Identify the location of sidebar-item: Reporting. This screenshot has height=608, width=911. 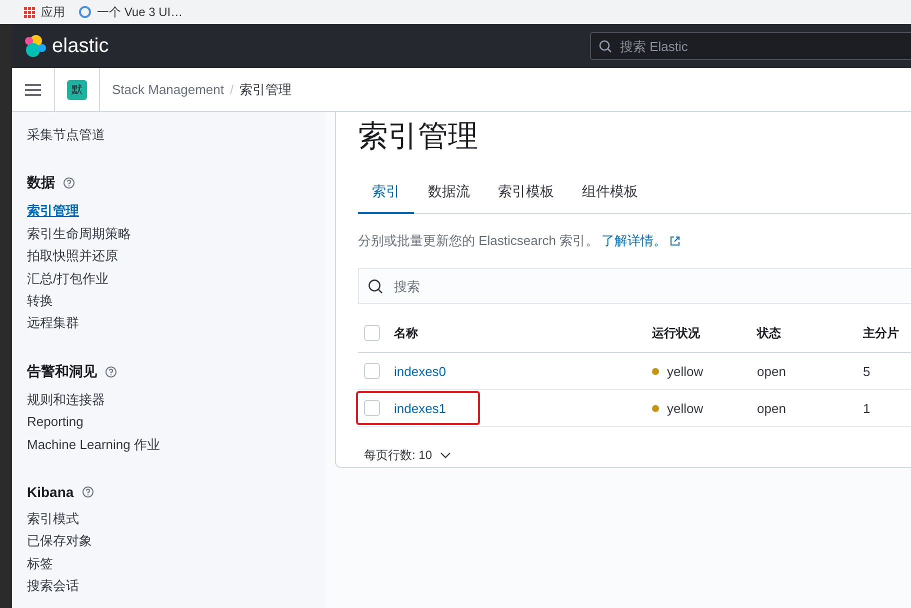
(176, 422).